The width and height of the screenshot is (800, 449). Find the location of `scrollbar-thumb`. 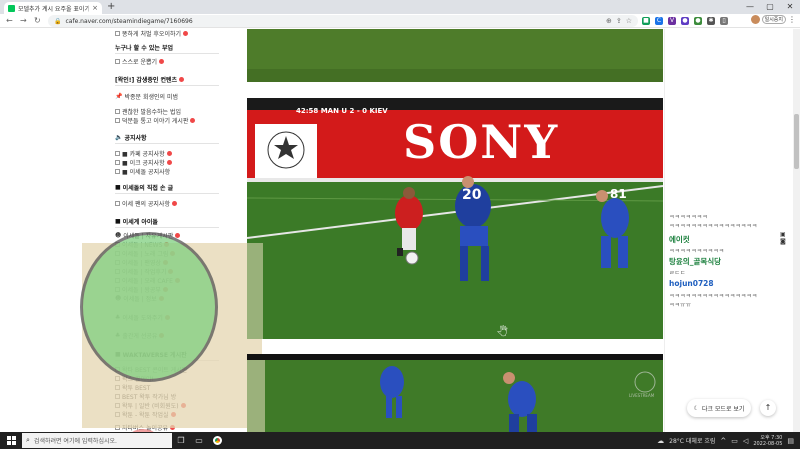

scrollbar-thumb is located at coordinates (796, 141).